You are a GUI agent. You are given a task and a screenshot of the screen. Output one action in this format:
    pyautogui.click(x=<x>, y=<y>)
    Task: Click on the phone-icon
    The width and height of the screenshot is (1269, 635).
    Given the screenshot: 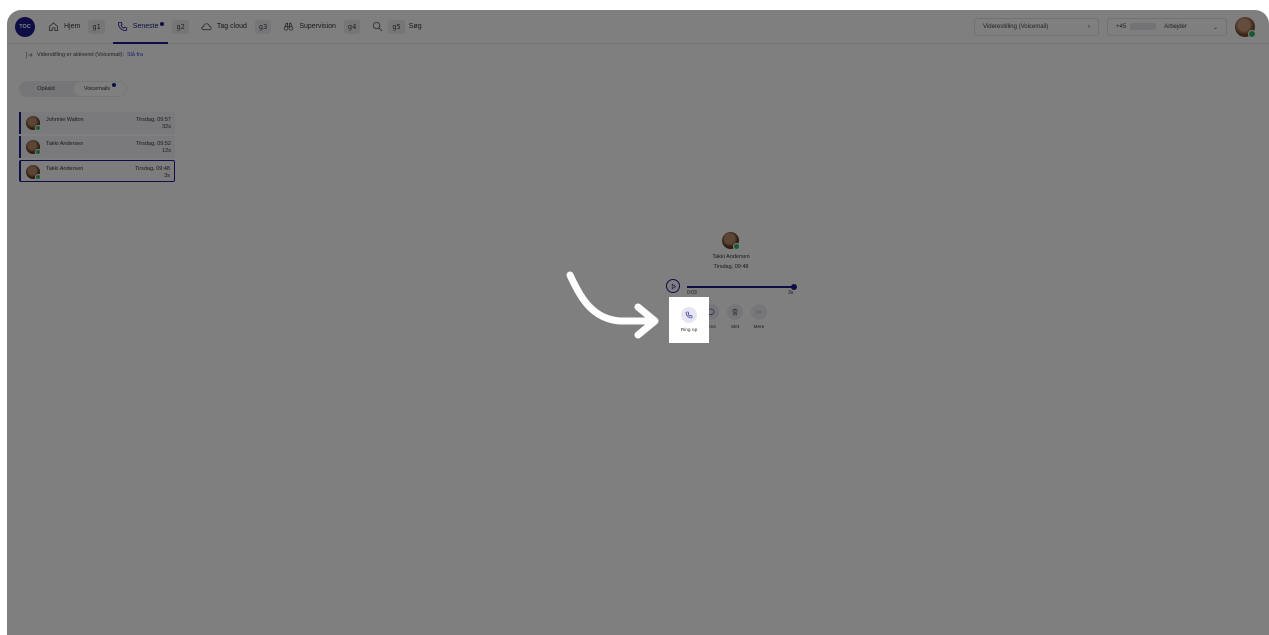 What is the action you would take?
    pyautogui.click(x=689, y=315)
    